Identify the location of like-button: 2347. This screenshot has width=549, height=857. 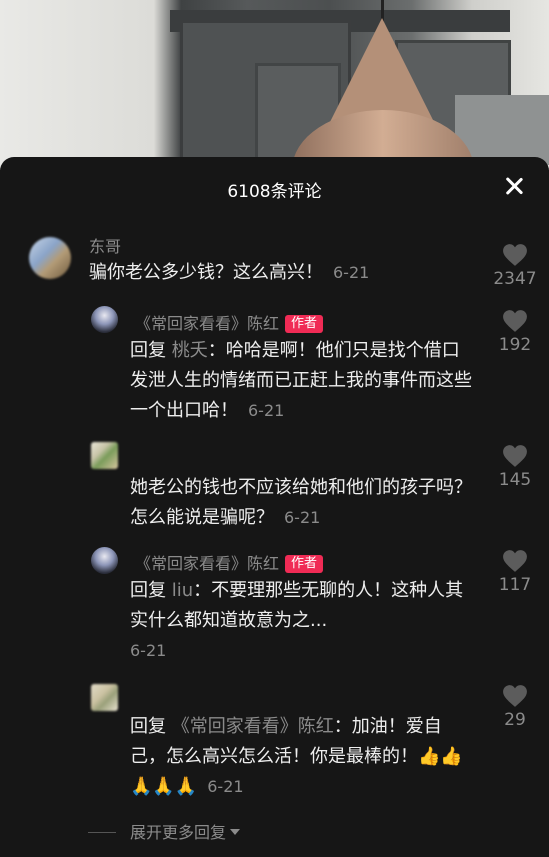
(515, 266).